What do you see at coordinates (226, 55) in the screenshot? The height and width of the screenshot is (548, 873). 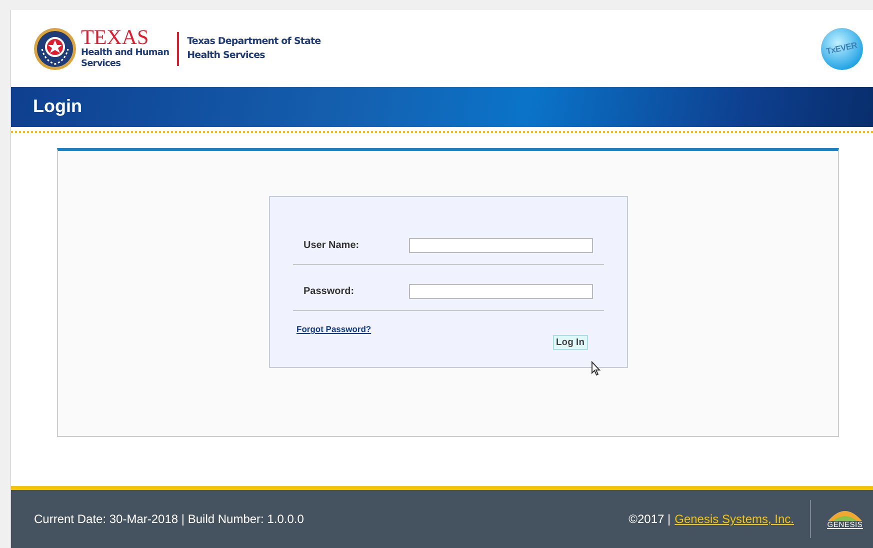 I see `department-name: Health Services` at bounding box center [226, 55].